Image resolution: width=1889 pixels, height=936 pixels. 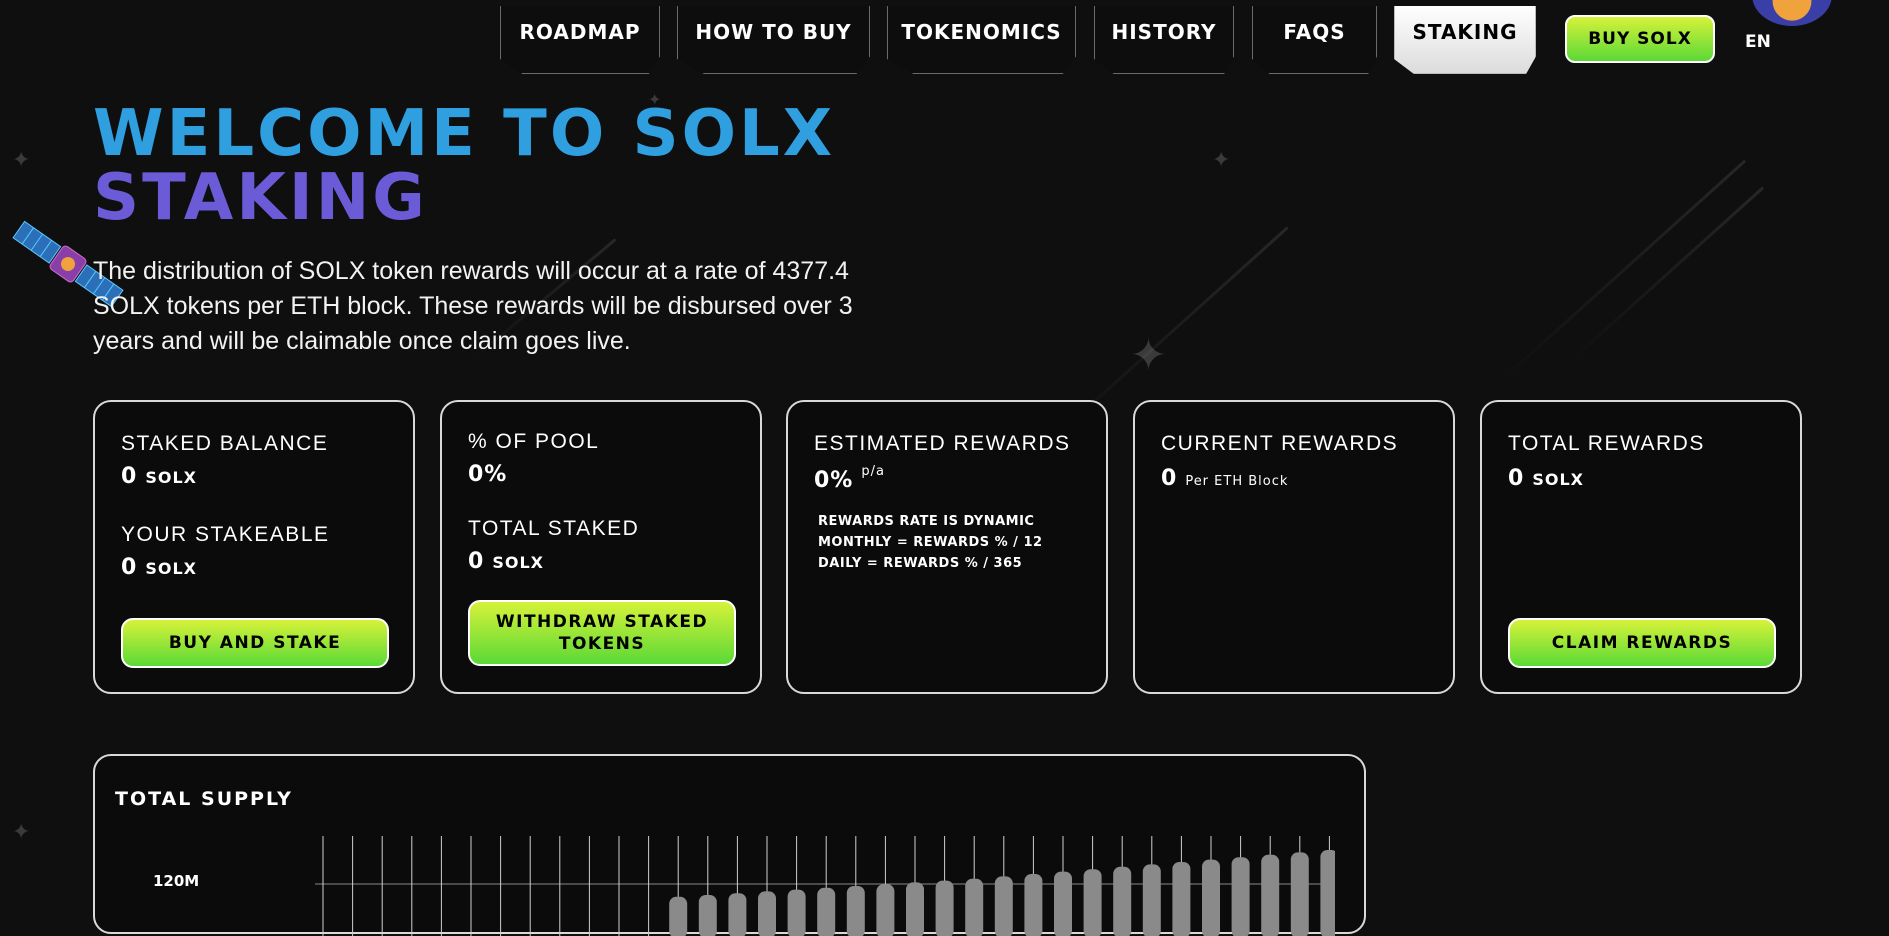 I want to click on title-line-2: STAKING, so click(x=260, y=198).